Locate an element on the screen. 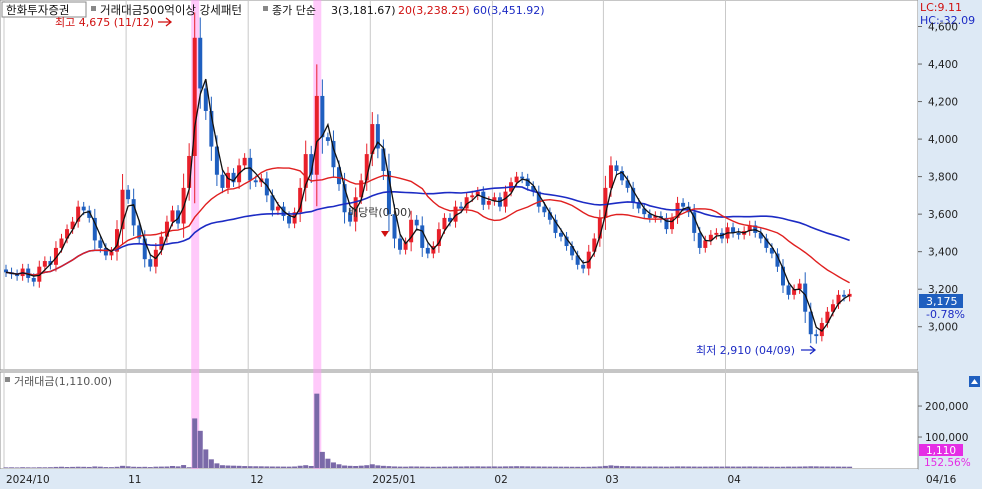 This screenshot has height=493, width=982. date-tick-label: 03 is located at coordinates (611, 480).